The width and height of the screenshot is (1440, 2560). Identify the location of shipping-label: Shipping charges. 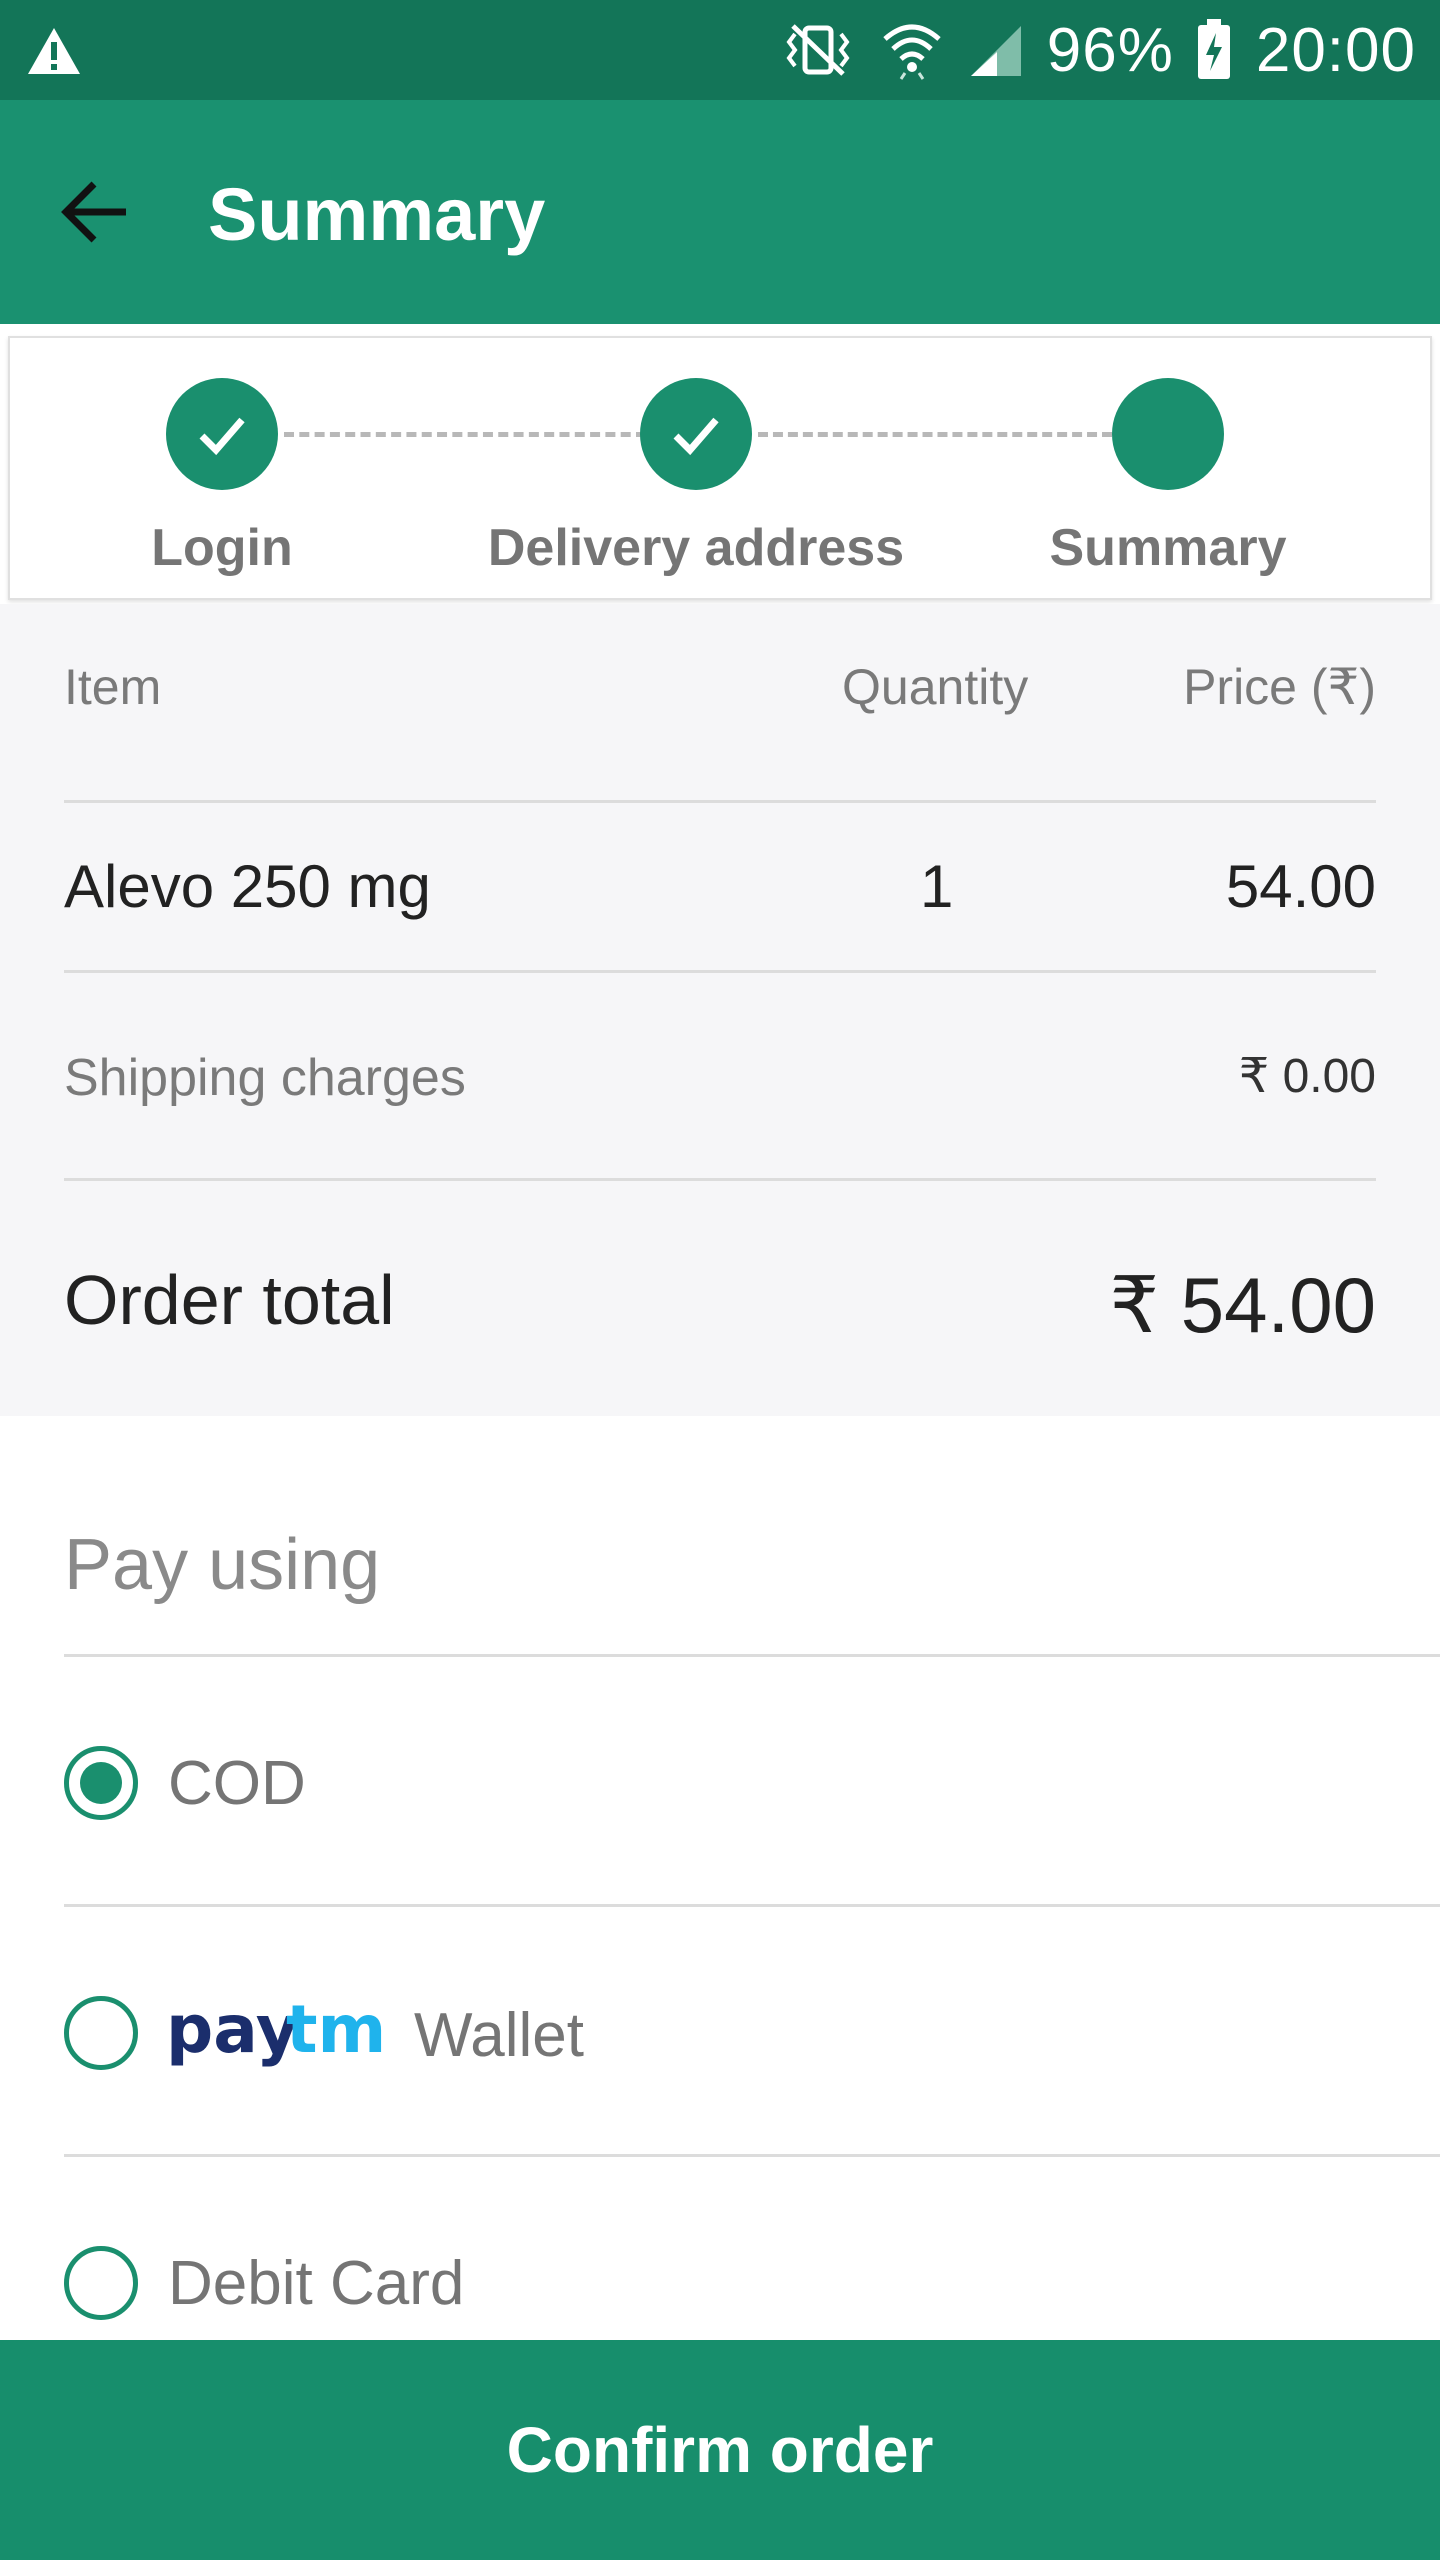
(265, 1078).